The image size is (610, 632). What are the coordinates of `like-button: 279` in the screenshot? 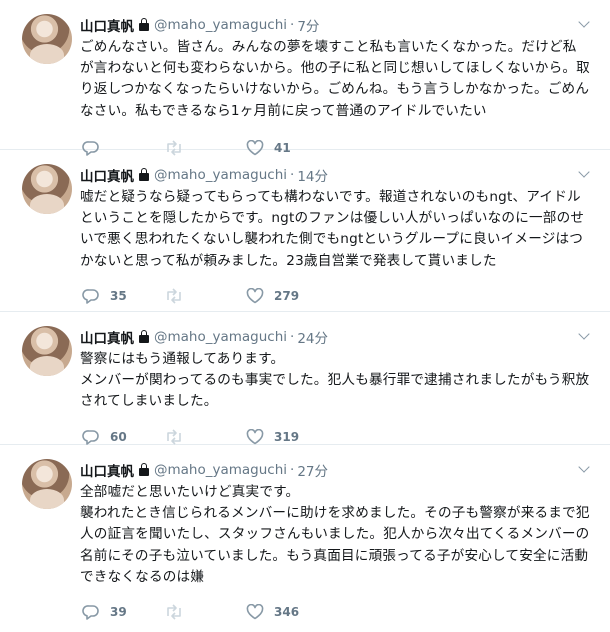 It's located at (287, 295).